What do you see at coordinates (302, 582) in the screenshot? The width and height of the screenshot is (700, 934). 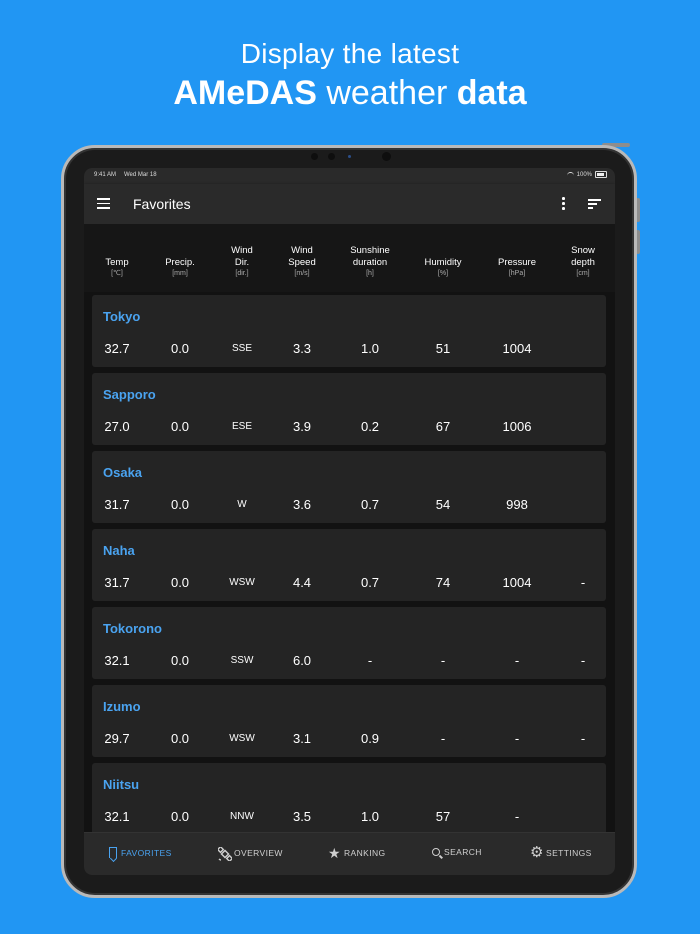 I see `station-value: 4.4` at bounding box center [302, 582].